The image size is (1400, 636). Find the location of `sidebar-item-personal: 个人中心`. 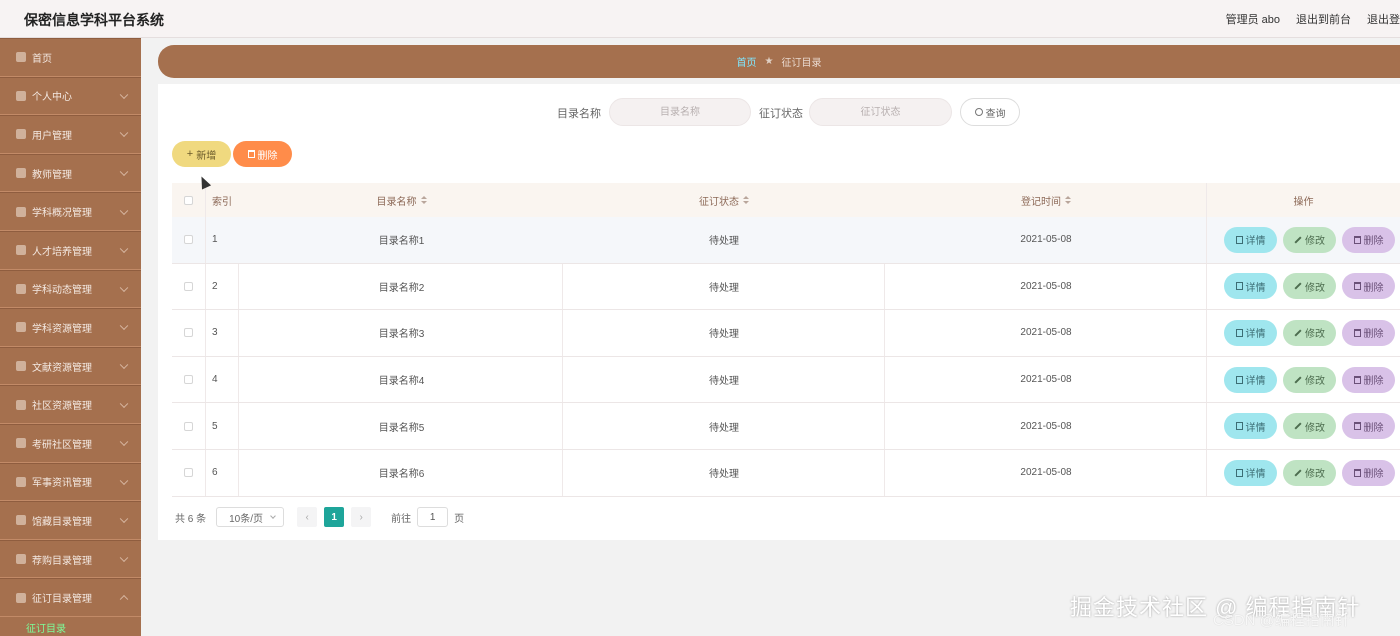

sidebar-item-personal: 个人中心 is located at coordinates (70, 96).